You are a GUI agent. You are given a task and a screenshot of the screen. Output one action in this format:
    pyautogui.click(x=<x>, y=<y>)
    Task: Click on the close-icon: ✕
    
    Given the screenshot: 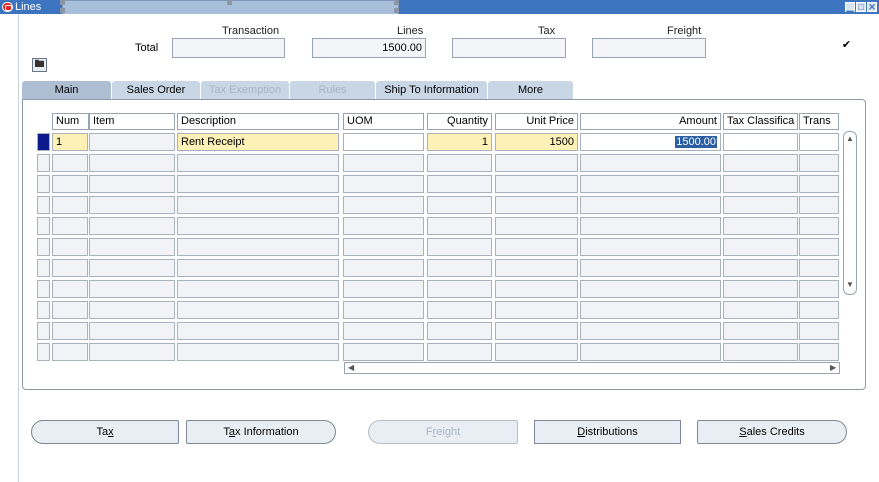 What is the action you would take?
    pyautogui.click(x=872, y=7)
    